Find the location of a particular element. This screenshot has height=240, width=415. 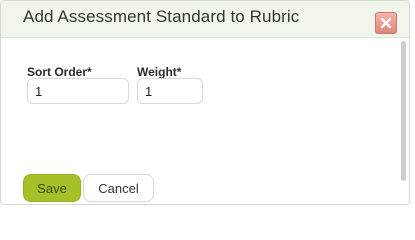

save-button: Save is located at coordinates (52, 188).